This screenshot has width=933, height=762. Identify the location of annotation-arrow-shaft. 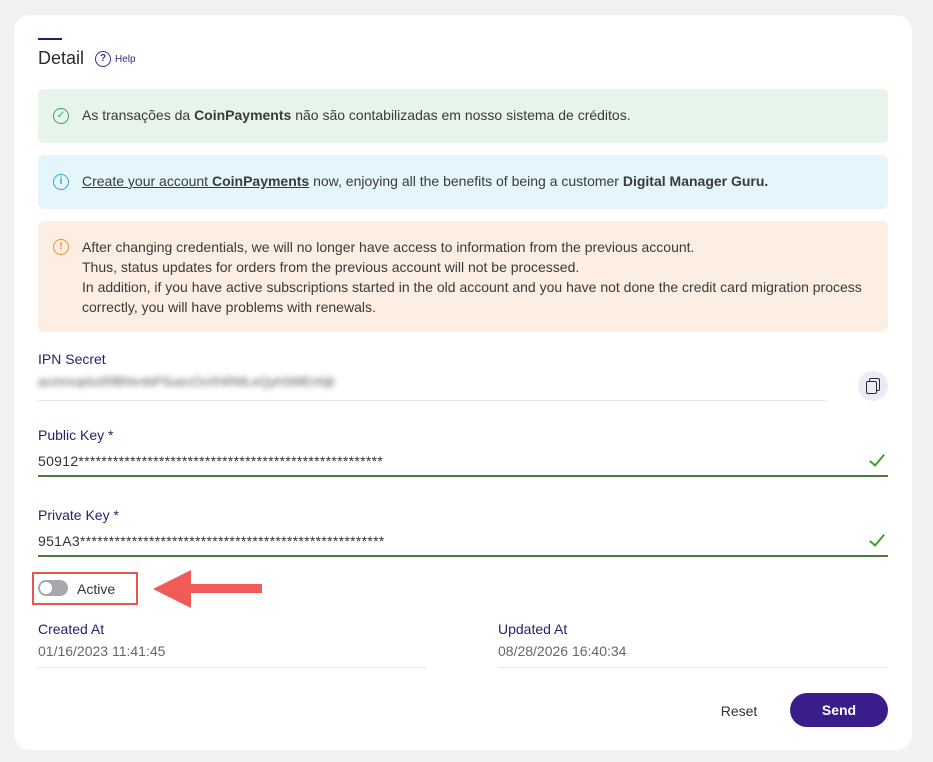
(225, 588).